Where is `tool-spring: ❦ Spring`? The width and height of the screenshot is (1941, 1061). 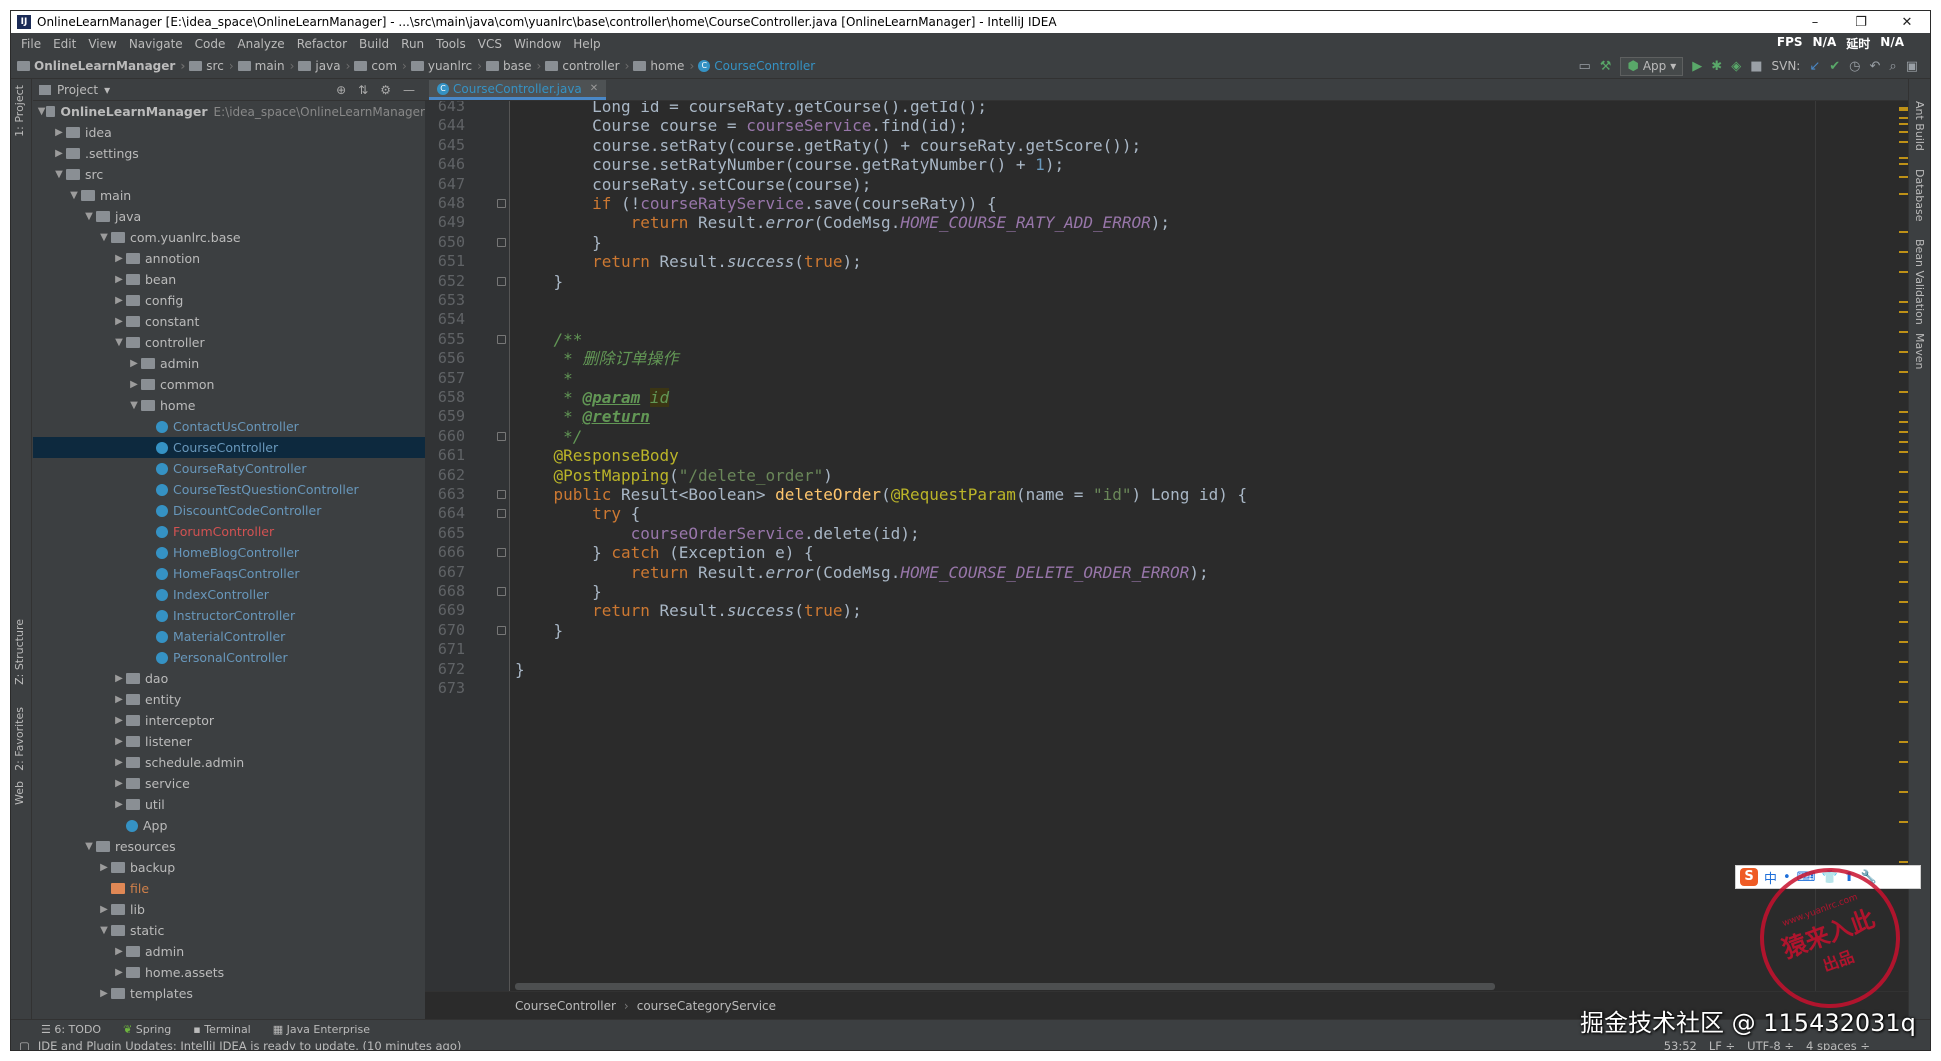 tool-spring: ❦ Spring is located at coordinates (147, 1029).